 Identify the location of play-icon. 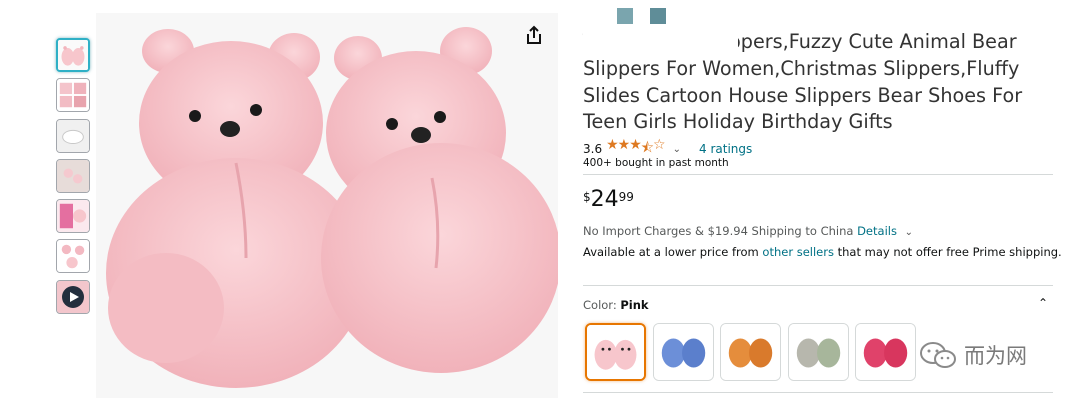
(73, 297).